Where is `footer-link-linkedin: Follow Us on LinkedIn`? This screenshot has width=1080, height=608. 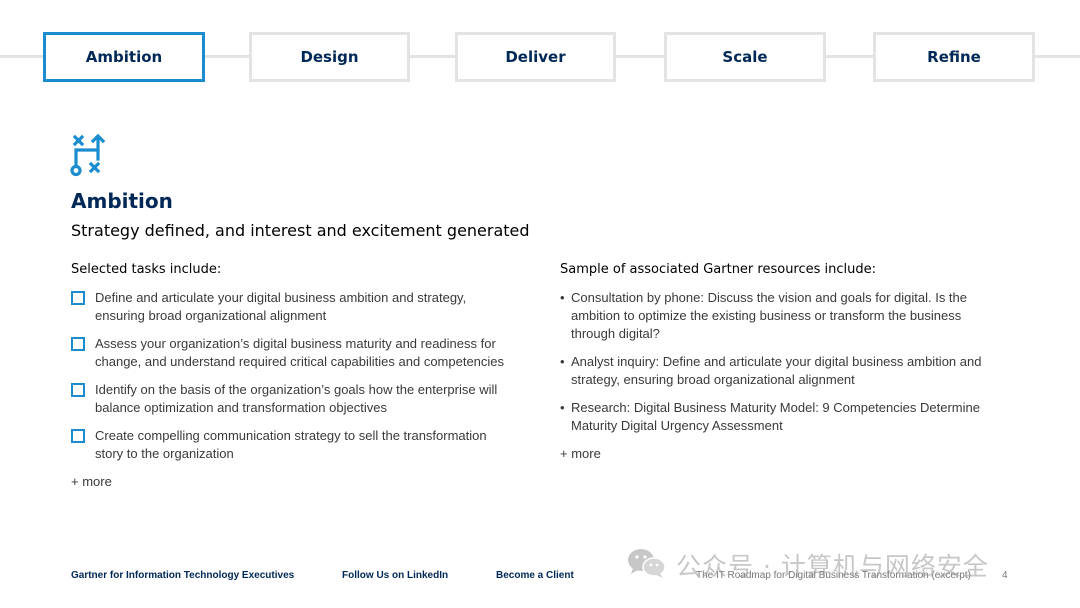 footer-link-linkedin: Follow Us on LinkedIn is located at coordinates (395, 575).